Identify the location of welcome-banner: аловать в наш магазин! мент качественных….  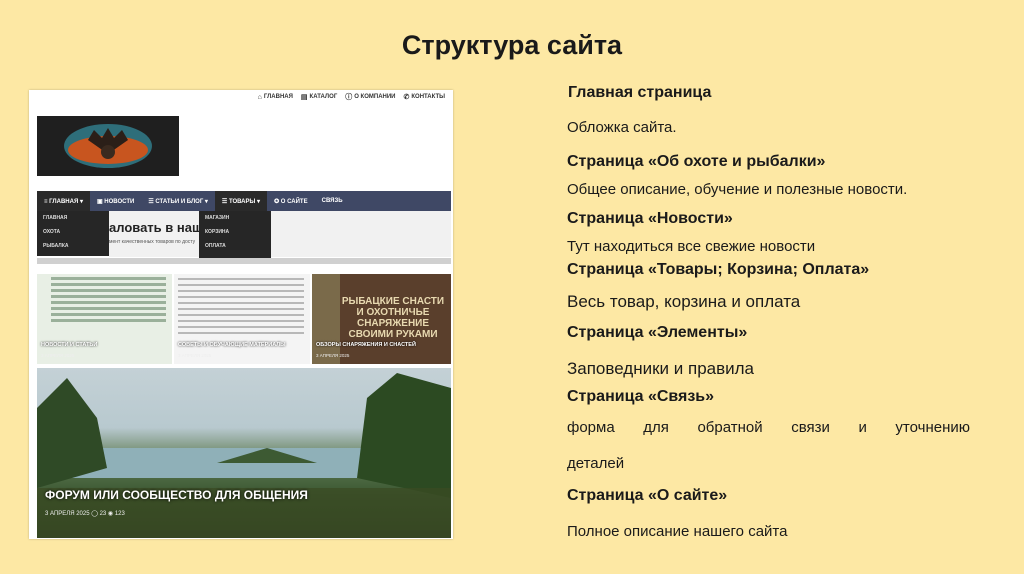
(280, 234).